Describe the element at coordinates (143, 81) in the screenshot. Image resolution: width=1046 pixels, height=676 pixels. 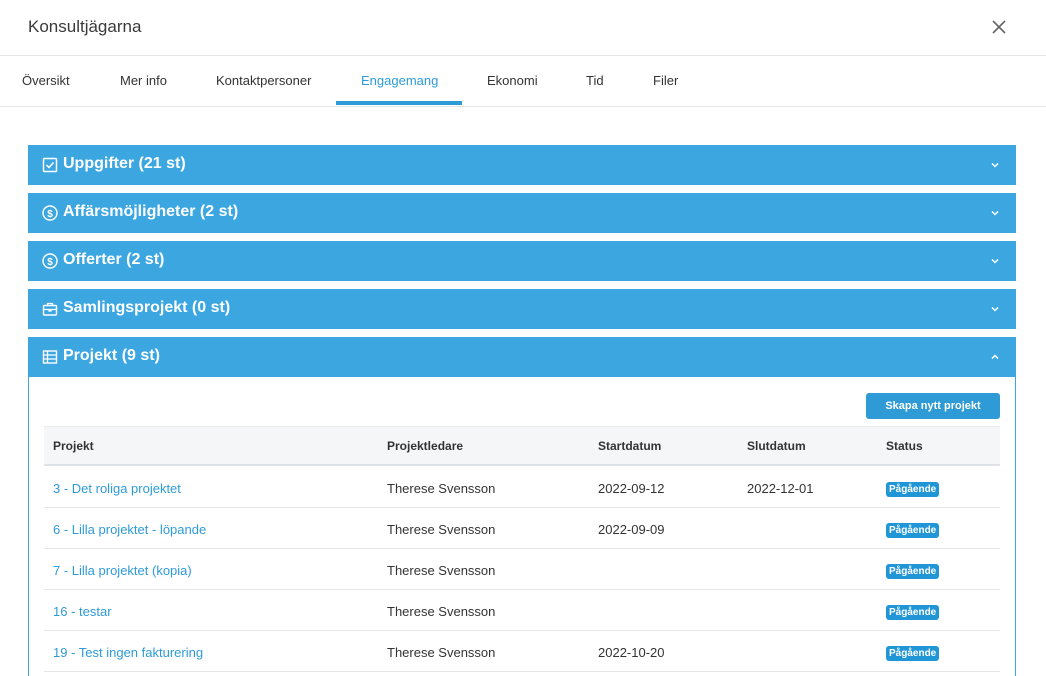
I see `tab-mer-info: Mer info` at that location.